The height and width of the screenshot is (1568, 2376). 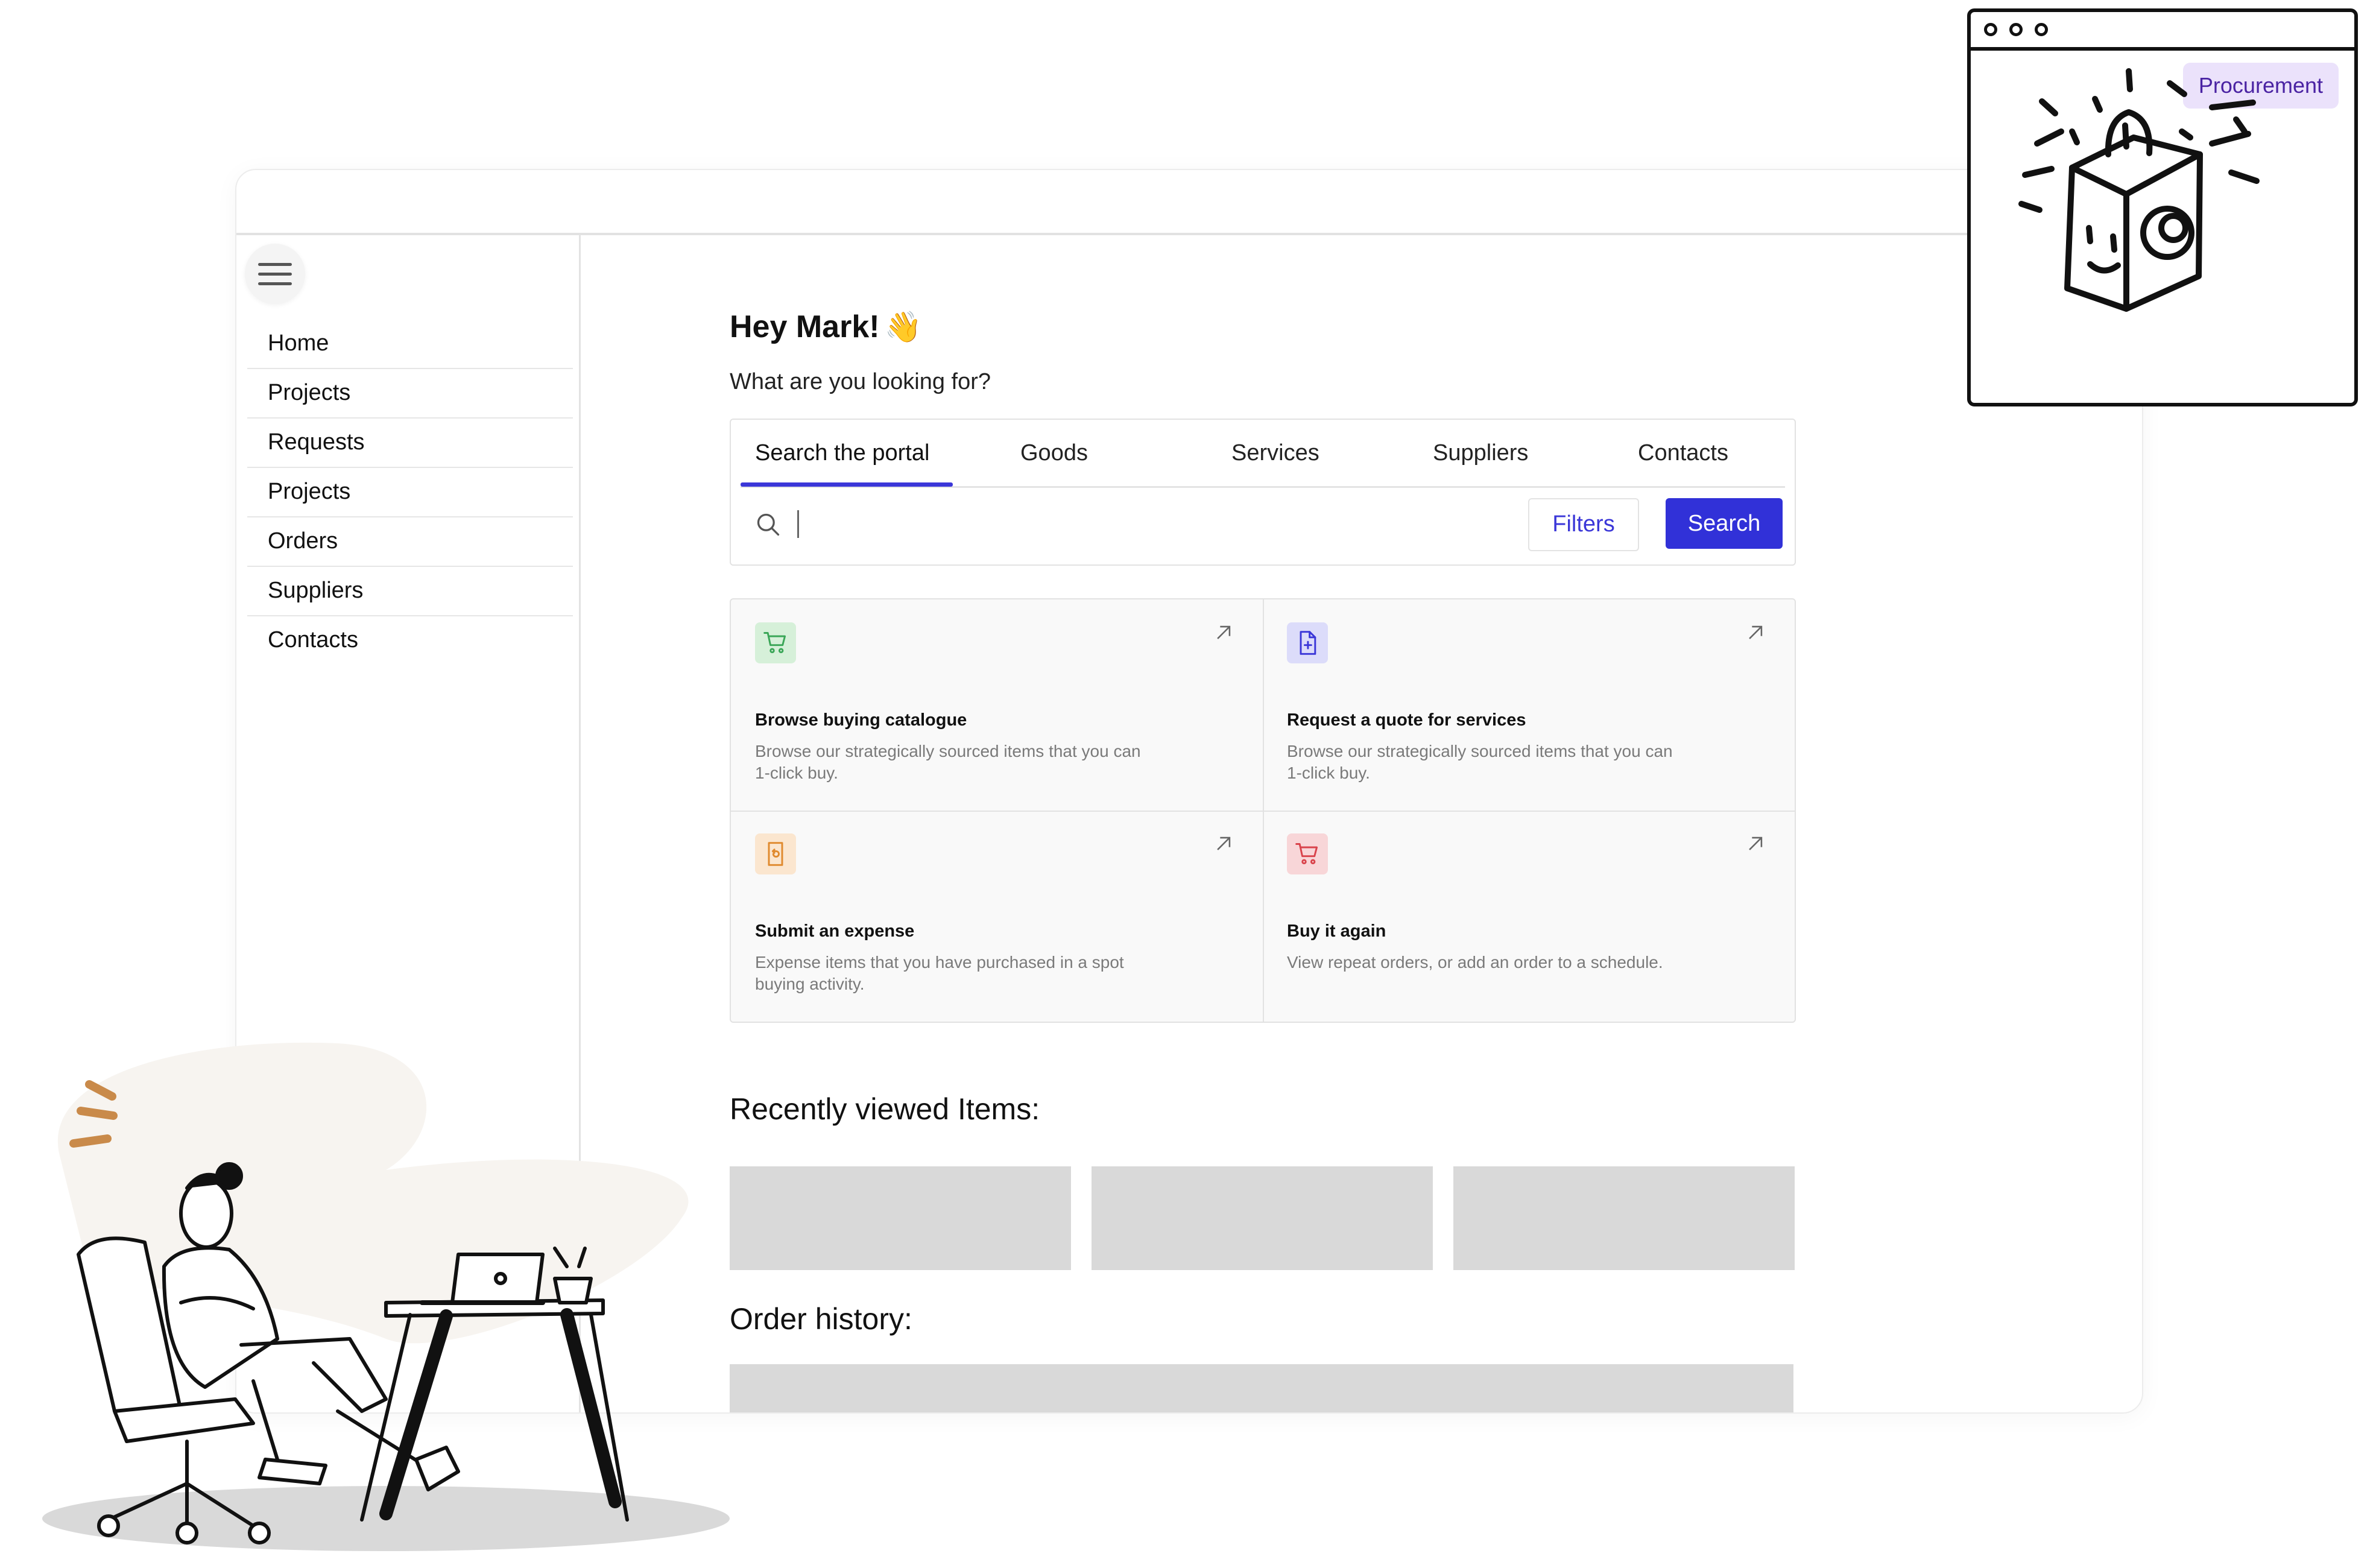 I want to click on recently-viewed-heading: Recently viewed Items:, so click(x=885, y=1109).